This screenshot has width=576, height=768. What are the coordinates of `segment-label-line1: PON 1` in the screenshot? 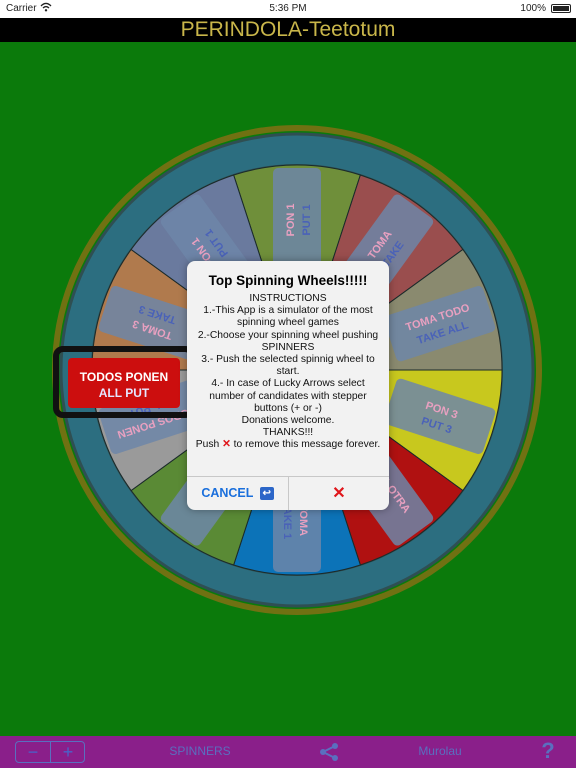 It's located at (291, 219).